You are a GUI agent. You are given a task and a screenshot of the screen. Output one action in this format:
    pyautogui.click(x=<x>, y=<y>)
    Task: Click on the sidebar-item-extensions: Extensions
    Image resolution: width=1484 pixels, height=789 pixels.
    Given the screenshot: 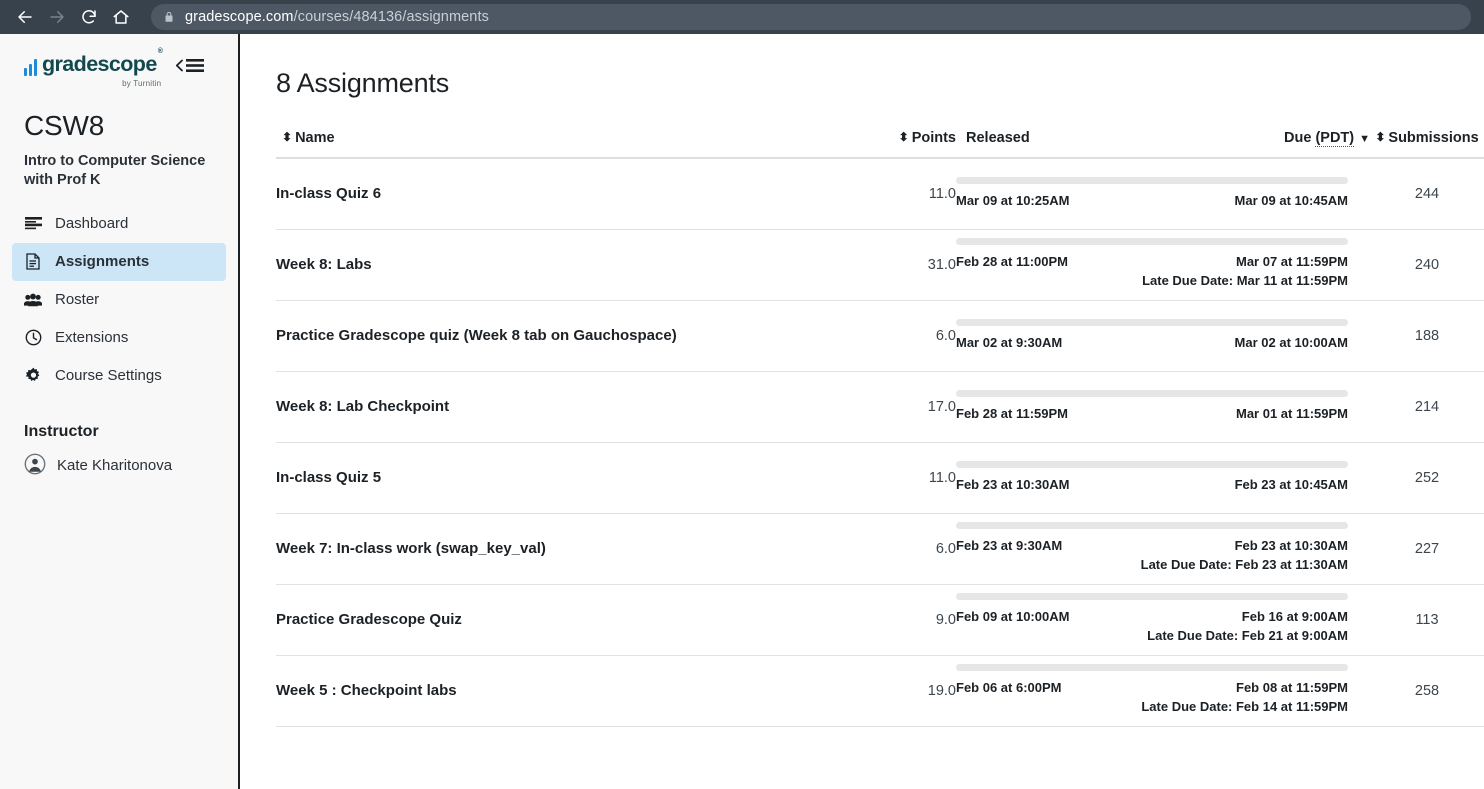 What is the action you would take?
    pyautogui.click(x=119, y=338)
    